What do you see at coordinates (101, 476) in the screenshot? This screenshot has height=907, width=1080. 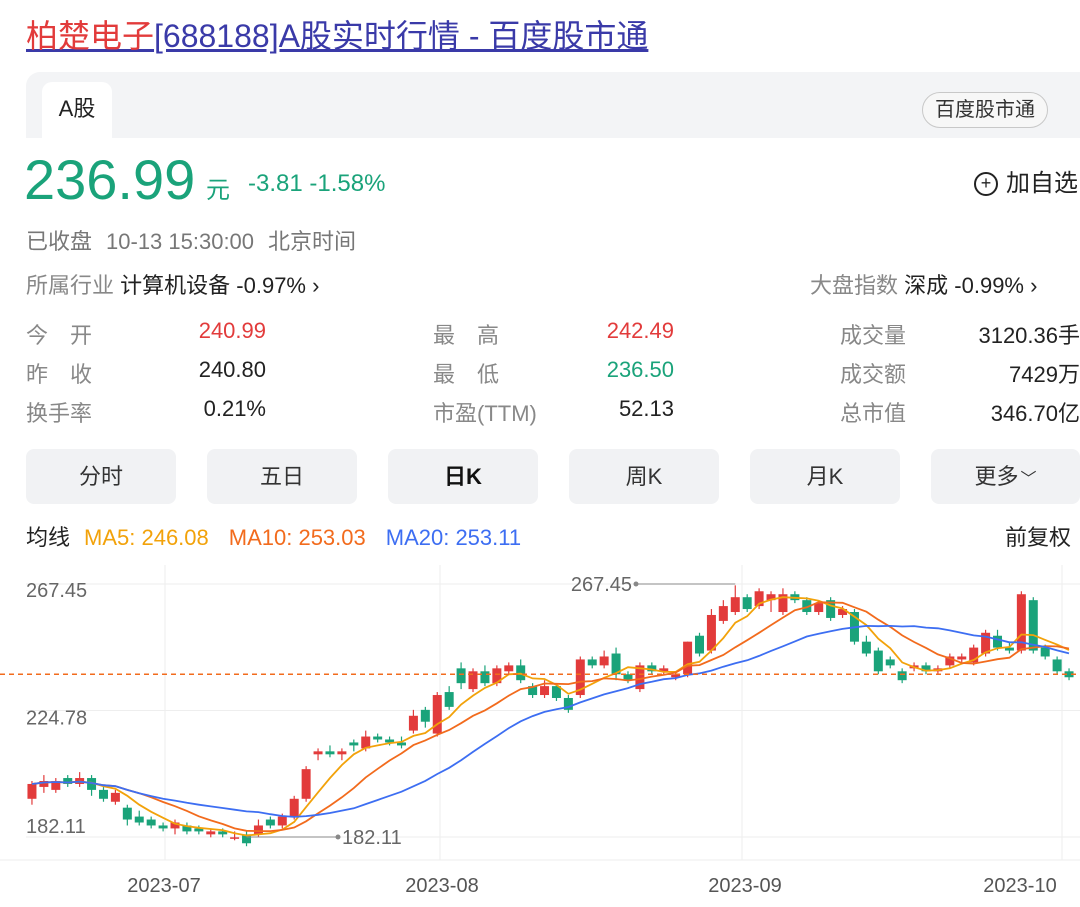 I see `tab-intraday: 分时` at bounding box center [101, 476].